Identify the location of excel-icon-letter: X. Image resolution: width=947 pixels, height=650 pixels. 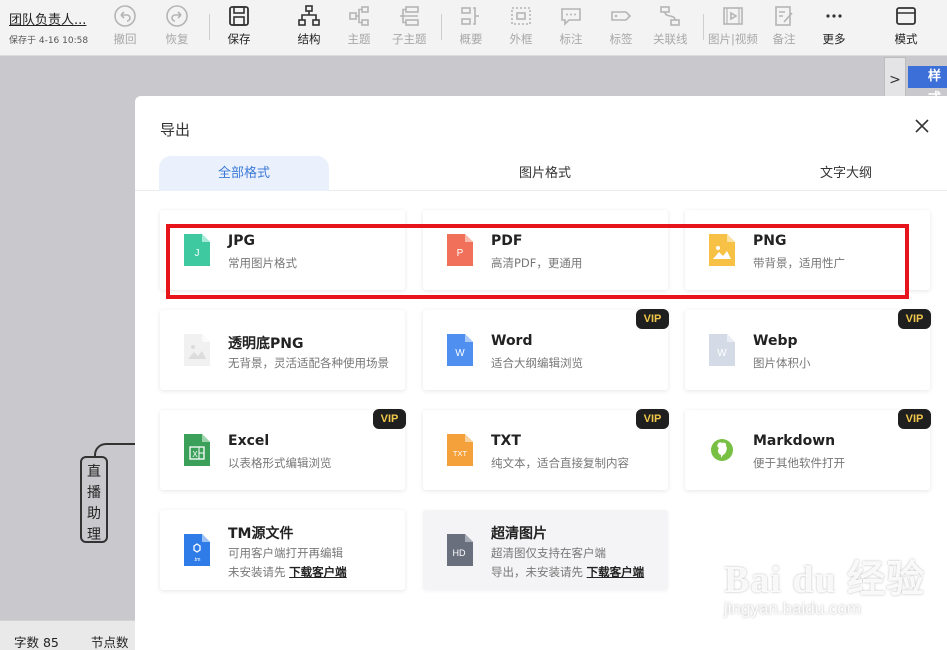
(195, 454).